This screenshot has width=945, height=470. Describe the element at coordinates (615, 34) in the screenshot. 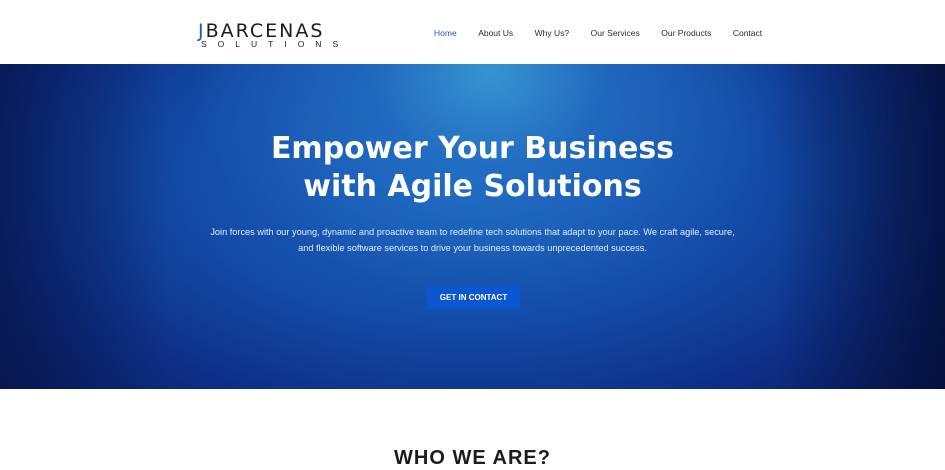

I see `nav-our-services: Our Services` at that location.